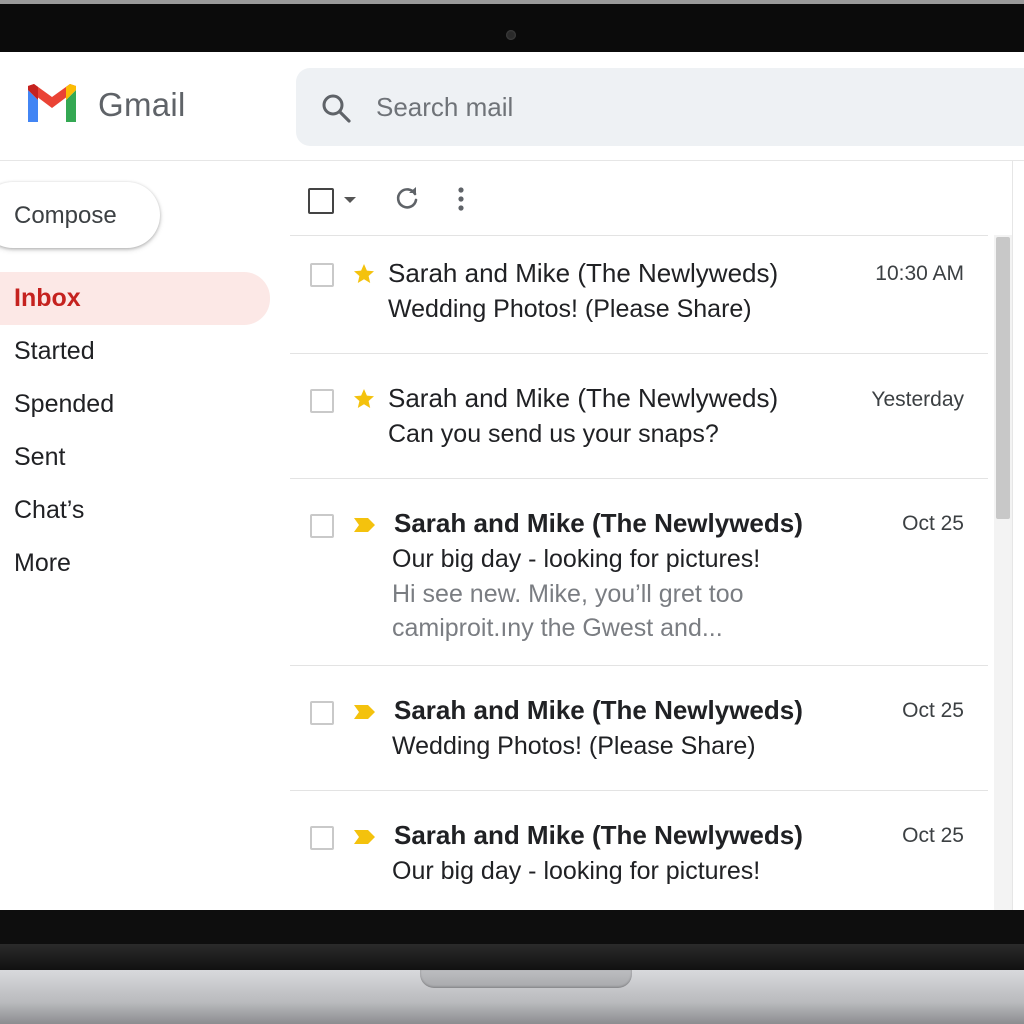 Image resolution: width=1024 pixels, height=1024 pixels. What do you see at coordinates (145, 351) in the screenshot?
I see `sidebar-item-started: Started` at bounding box center [145, 351].